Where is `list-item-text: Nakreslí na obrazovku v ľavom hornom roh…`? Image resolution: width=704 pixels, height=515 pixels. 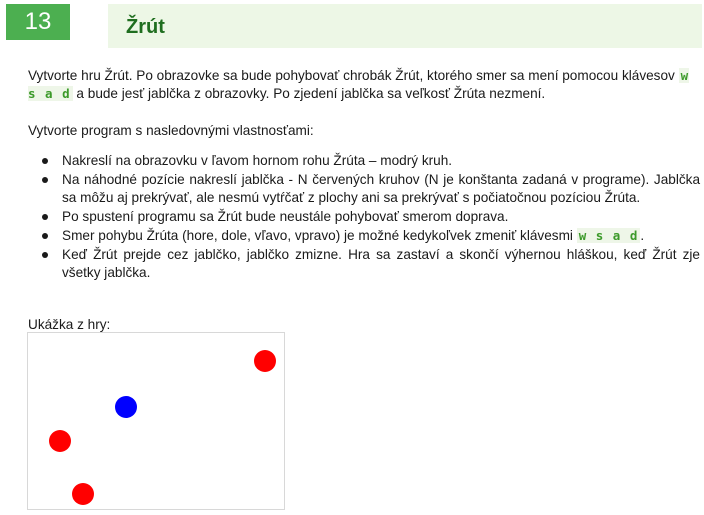 list-item-text: Nakreslí na obrazovku v ľavom hornom roh… is located at coordinates (257, 160).